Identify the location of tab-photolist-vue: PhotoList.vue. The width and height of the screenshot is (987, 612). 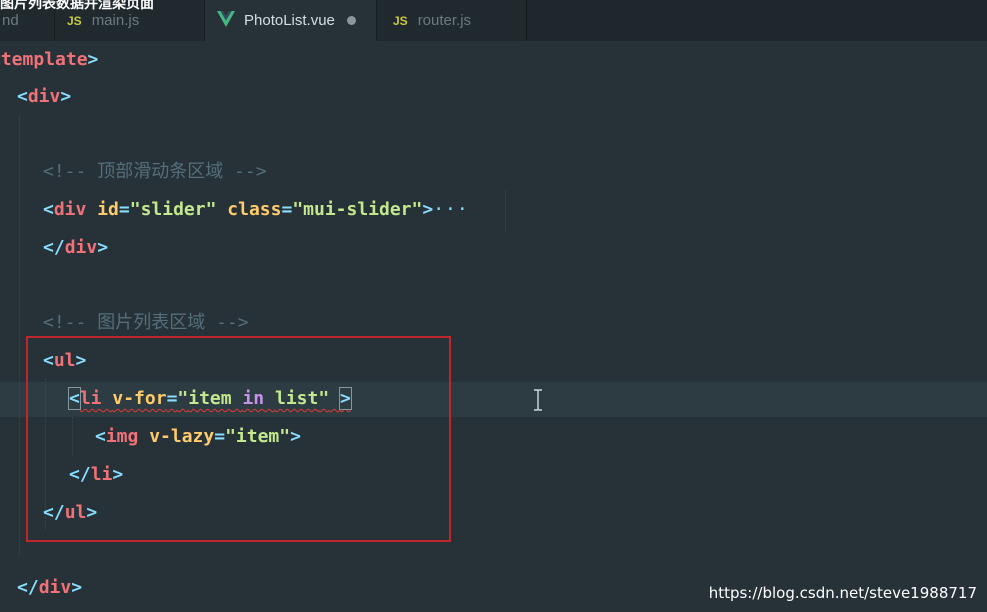
(291, 20).